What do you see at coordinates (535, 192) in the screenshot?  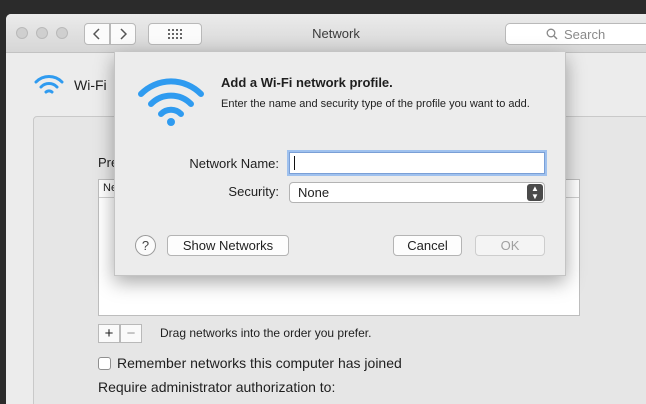 I see `select-arrows-icon: ▲ ▼` at bounding box center [535, 192].